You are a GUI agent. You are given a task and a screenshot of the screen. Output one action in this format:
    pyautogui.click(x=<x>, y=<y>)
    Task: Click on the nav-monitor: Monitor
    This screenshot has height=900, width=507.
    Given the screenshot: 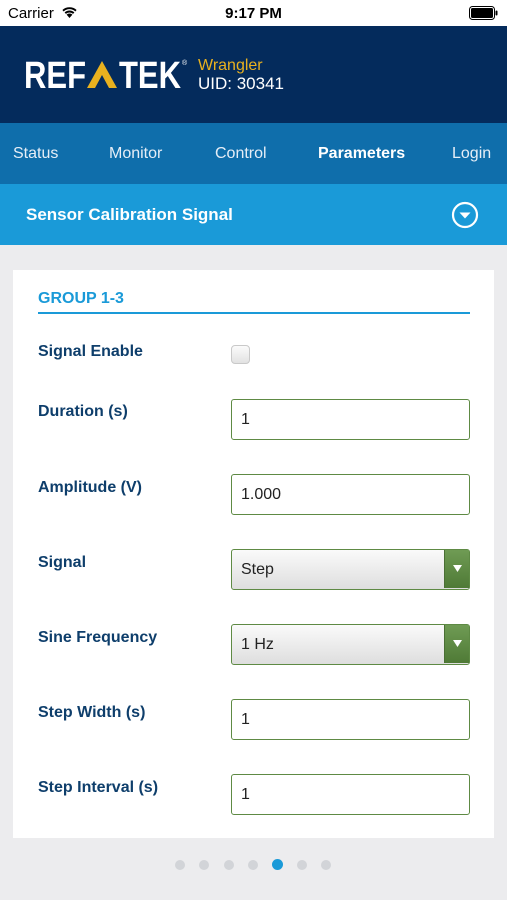 What is the action you would take?
    pyautogui.click(x=135, y=154)
    